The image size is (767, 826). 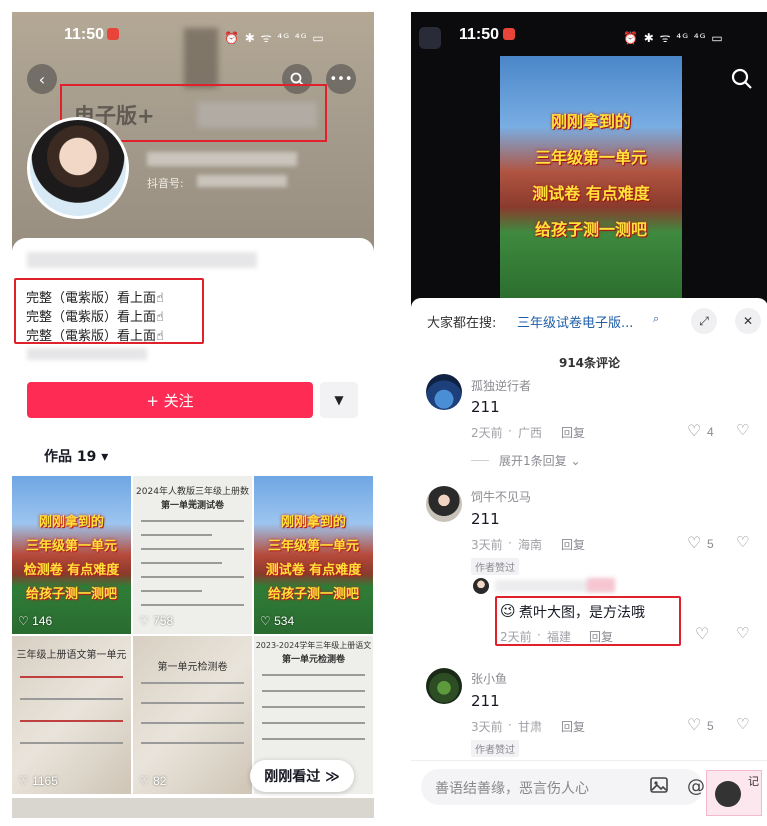 What do you see at coordinates (734, 793) in the screenshot?
I see `watermark-sticker: 记` at bounding box center [734, 793].